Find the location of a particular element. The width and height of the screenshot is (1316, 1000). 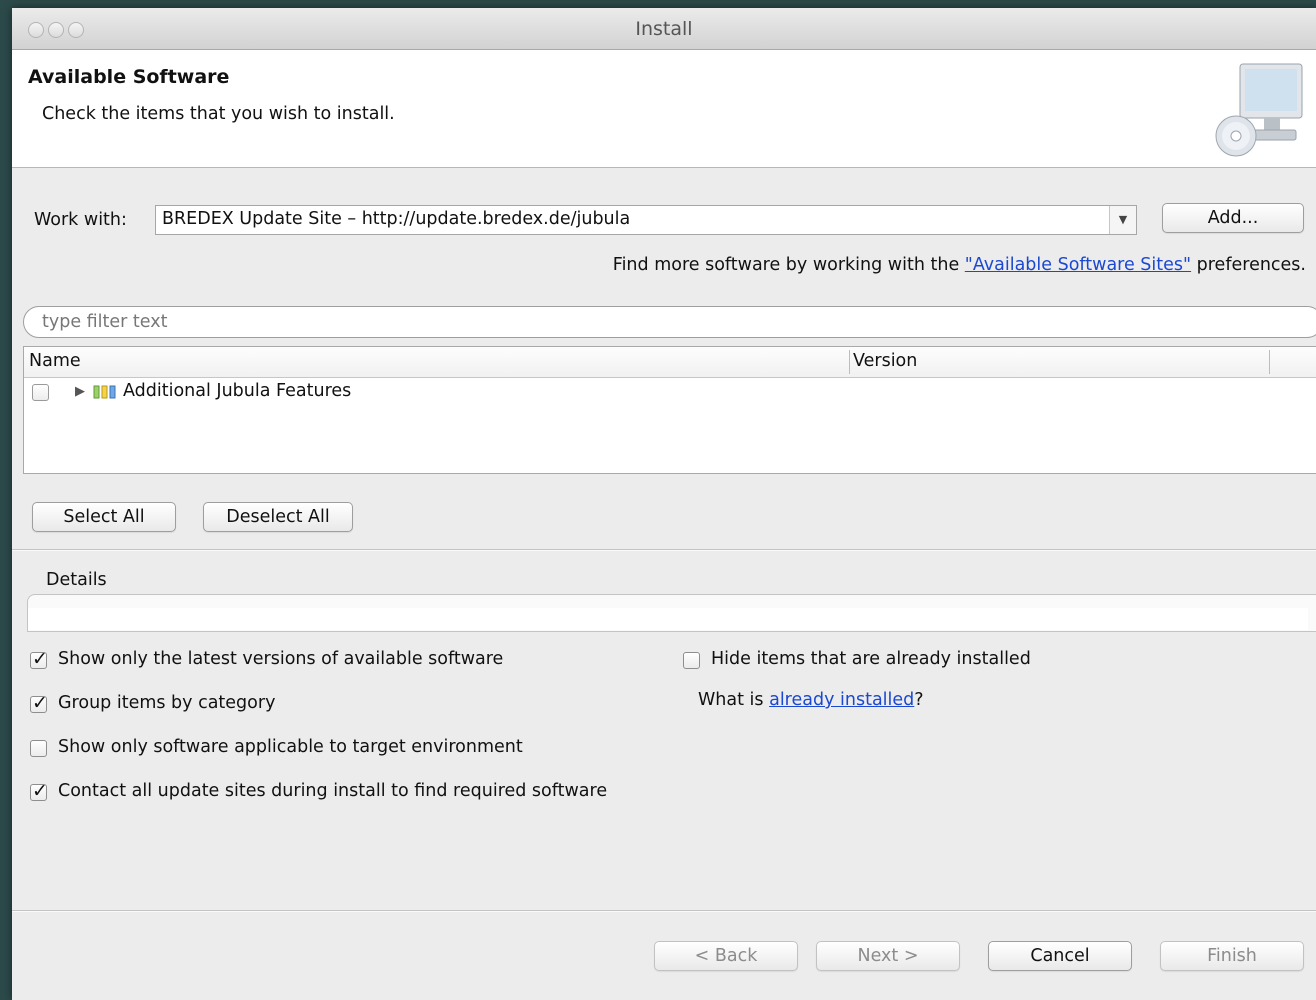

category-icon is located at coordinates (104, 392).